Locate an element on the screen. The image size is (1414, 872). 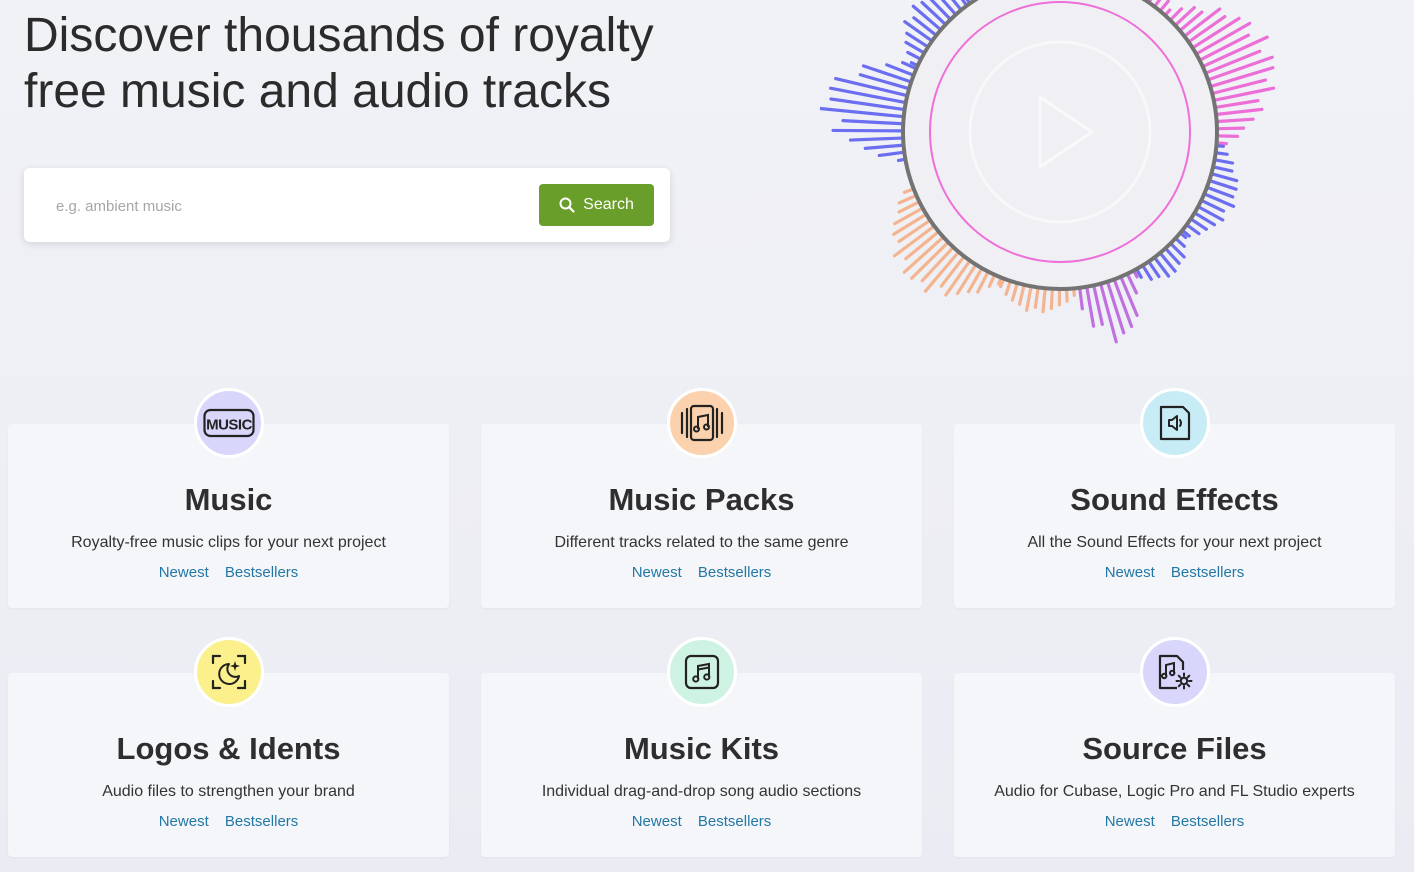
search-button-label: Search is located at coordinates (608, 204).